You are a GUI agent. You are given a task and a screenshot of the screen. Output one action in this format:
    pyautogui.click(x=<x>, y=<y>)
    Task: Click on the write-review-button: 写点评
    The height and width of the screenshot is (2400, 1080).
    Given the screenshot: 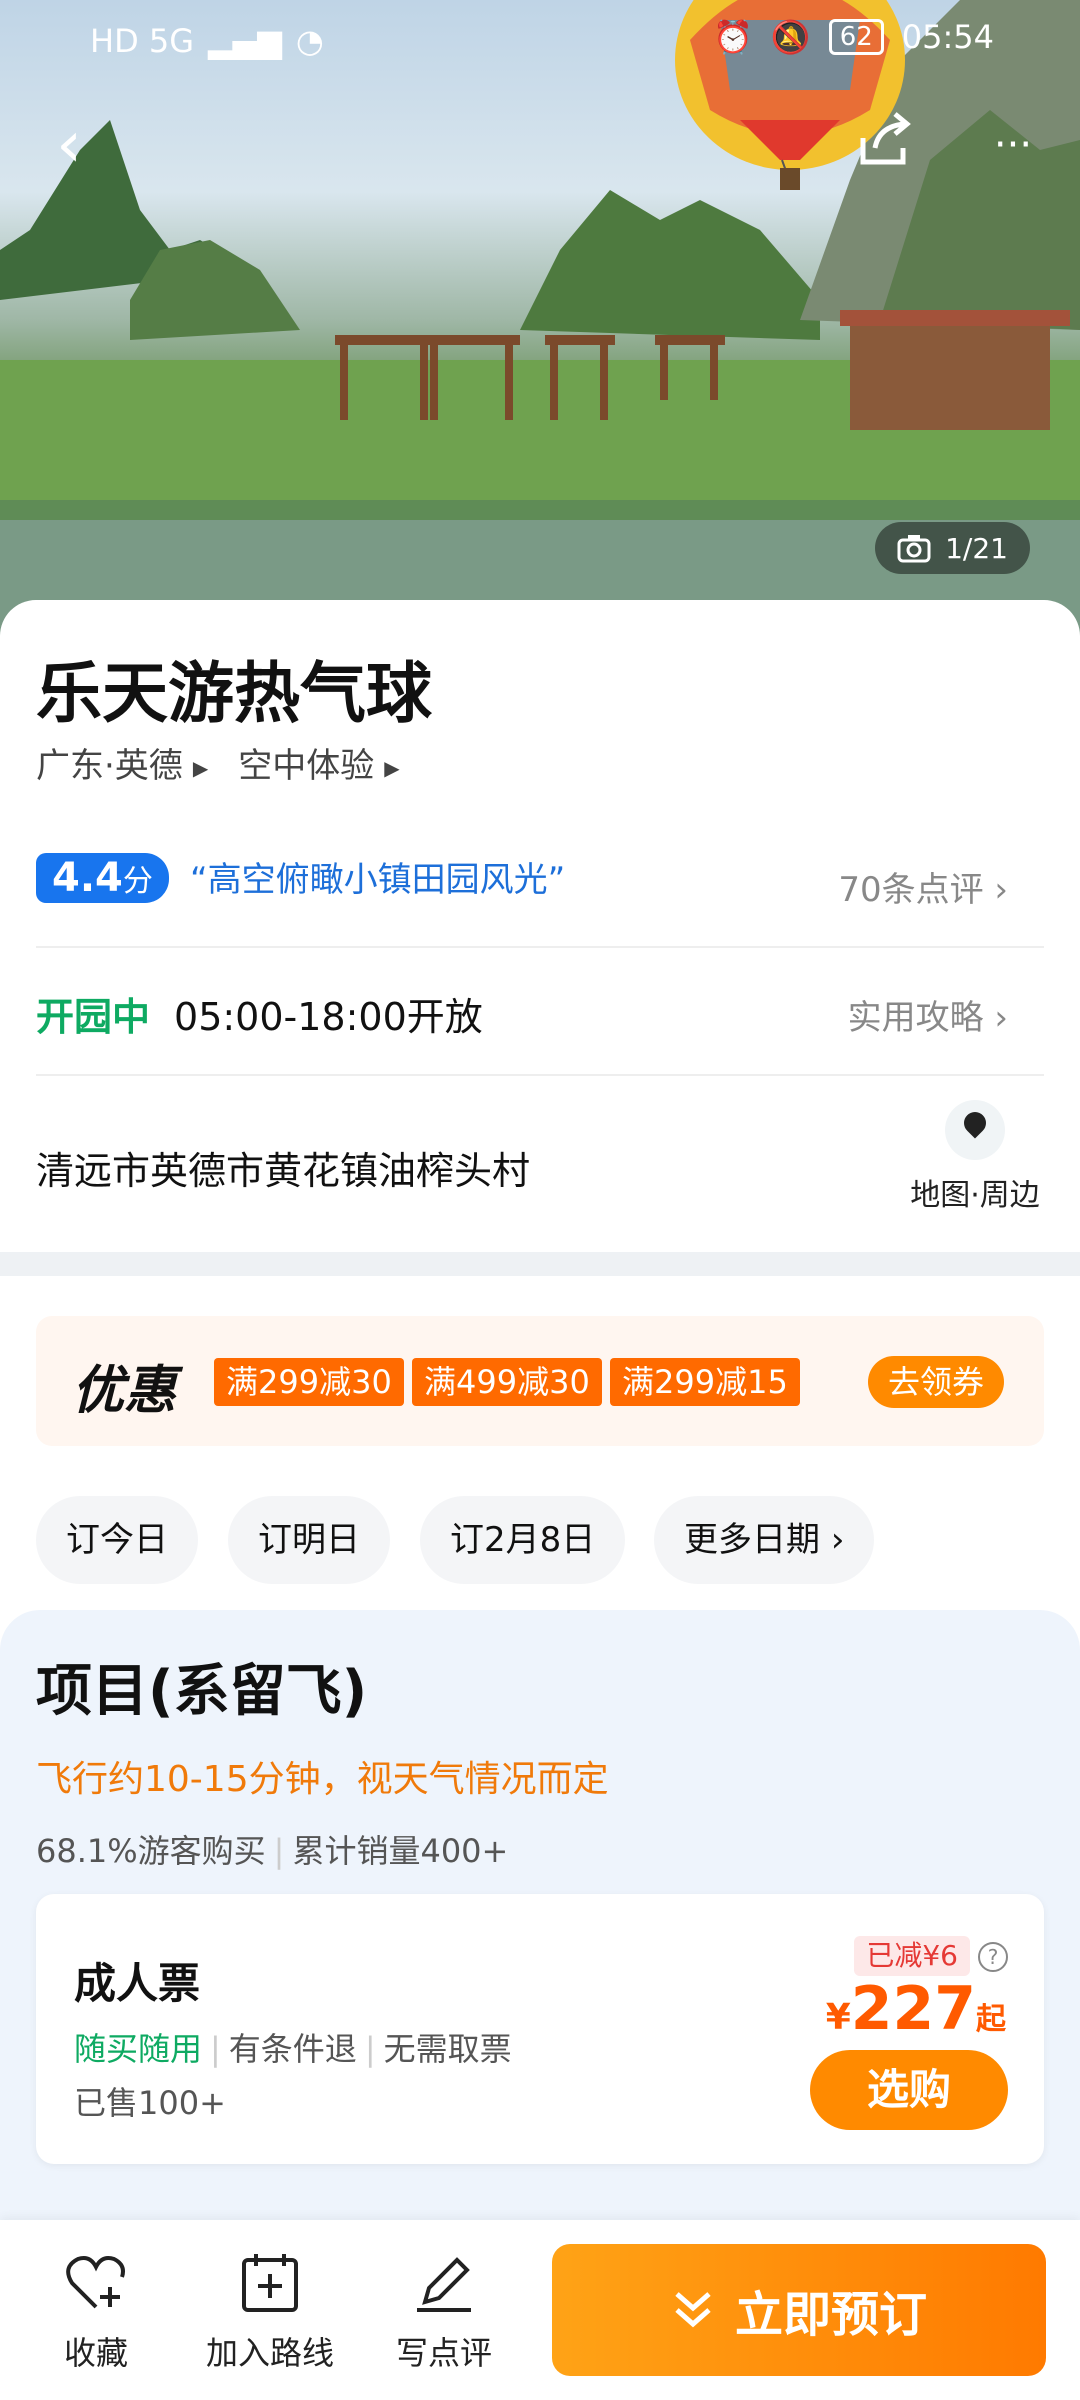 What is the action you would take?
    pyautogui.click(x=444, y=2312)
    